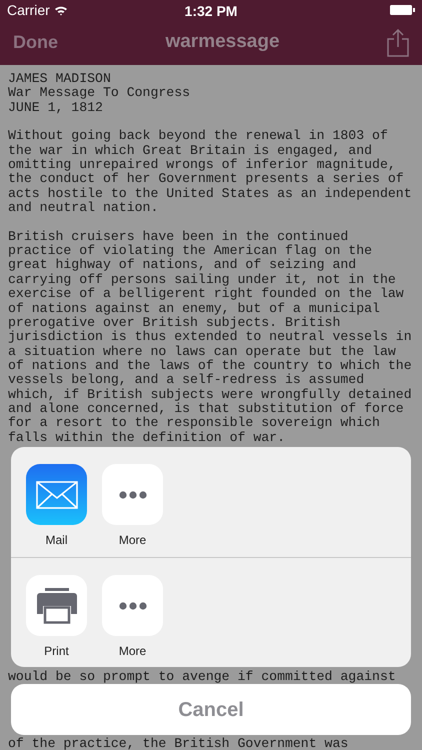  Describe the element at coordinates (194, 309) in the screenshot. I see `text-line: of nations against an enemy, but of a municipal` at that location.